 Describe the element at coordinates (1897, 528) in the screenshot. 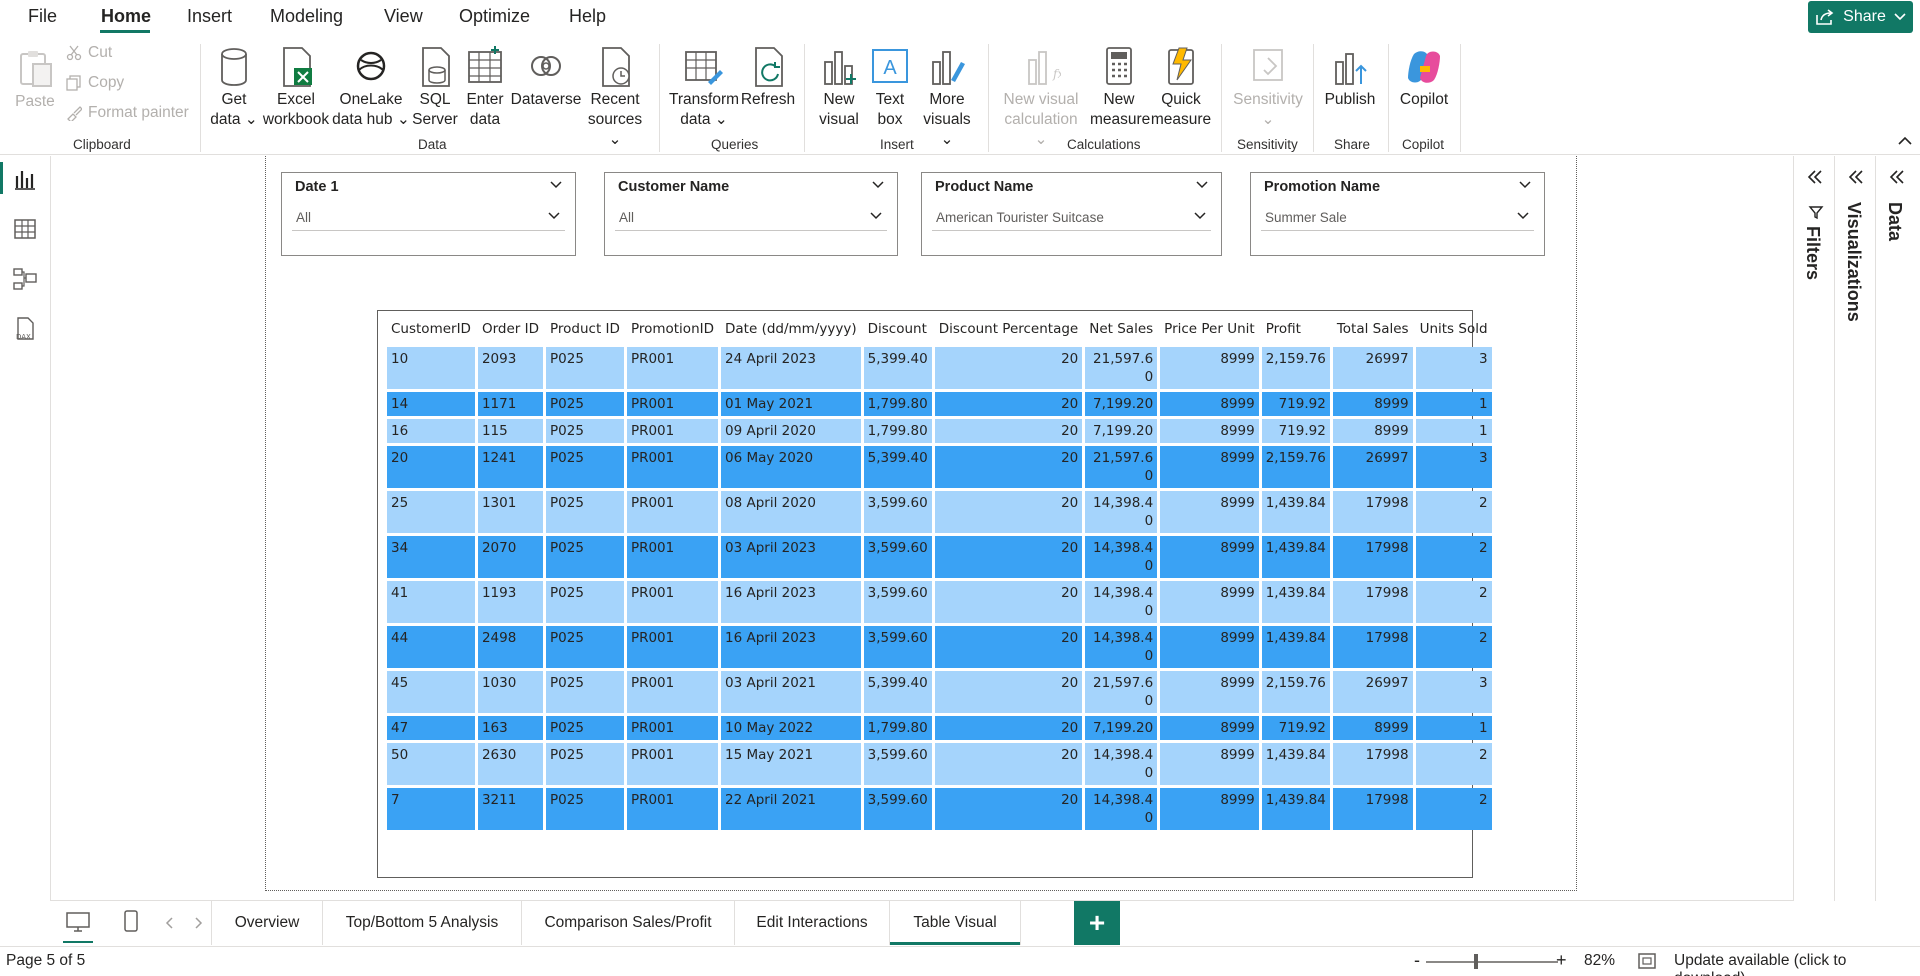

I see `data-pane: Data` at that location.